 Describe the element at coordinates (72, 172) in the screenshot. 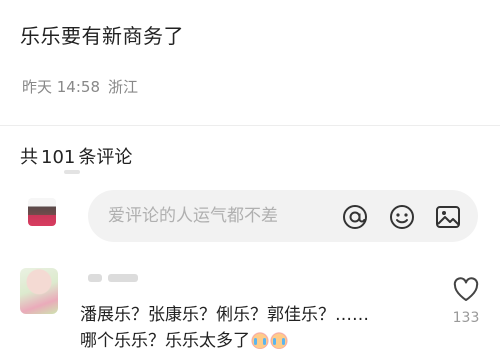

I see `count-smudge` at that location.